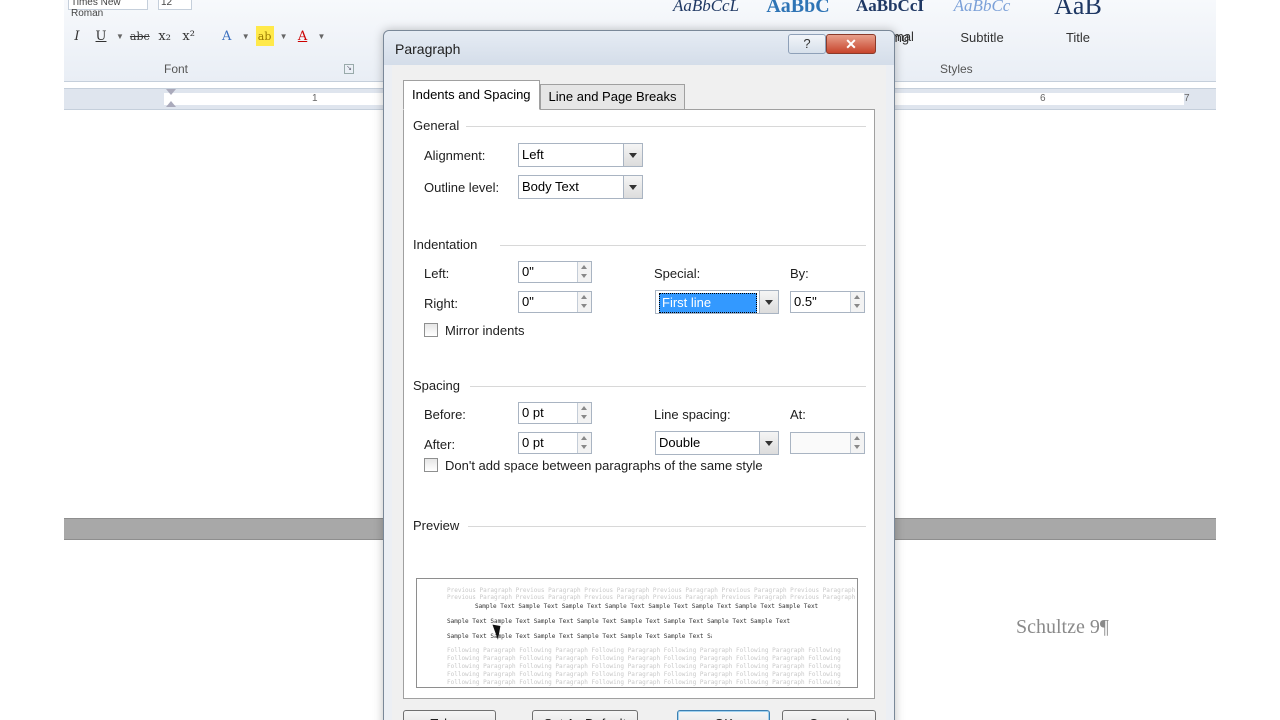 The height and width of the screenshot is (720, 1280). What do you see at coordinates (580, 155) in the screenshot?
I see `alignment-select: Left` at bounding box center [580, 155].